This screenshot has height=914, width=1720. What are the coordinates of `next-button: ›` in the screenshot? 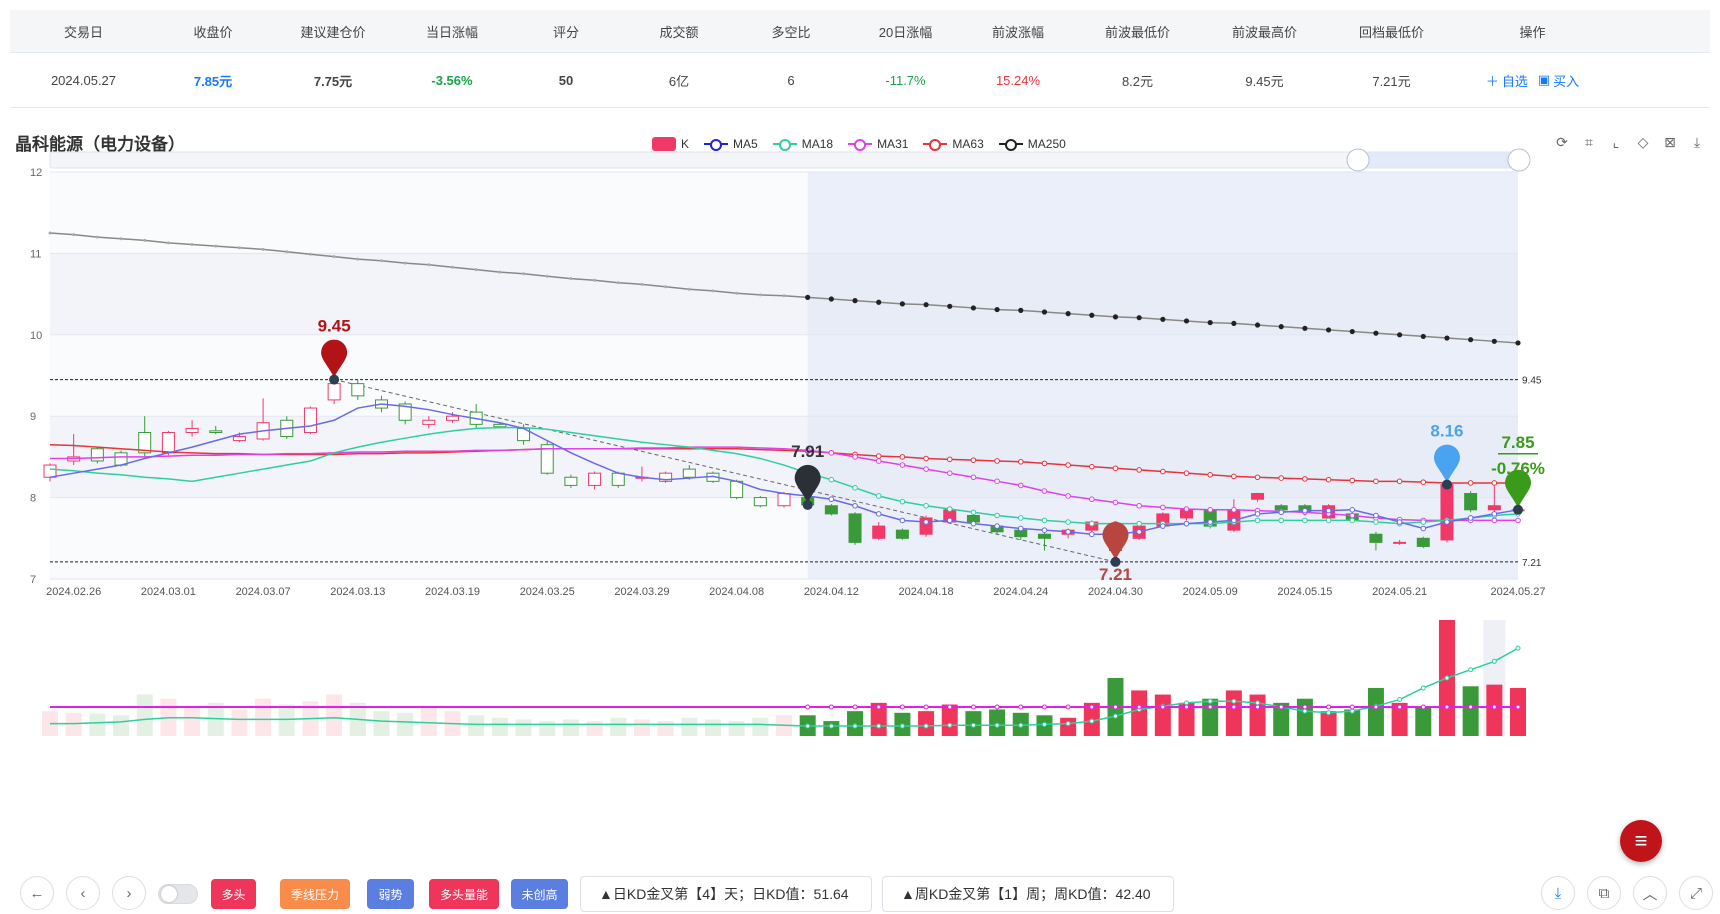 It's located at (129, 893).